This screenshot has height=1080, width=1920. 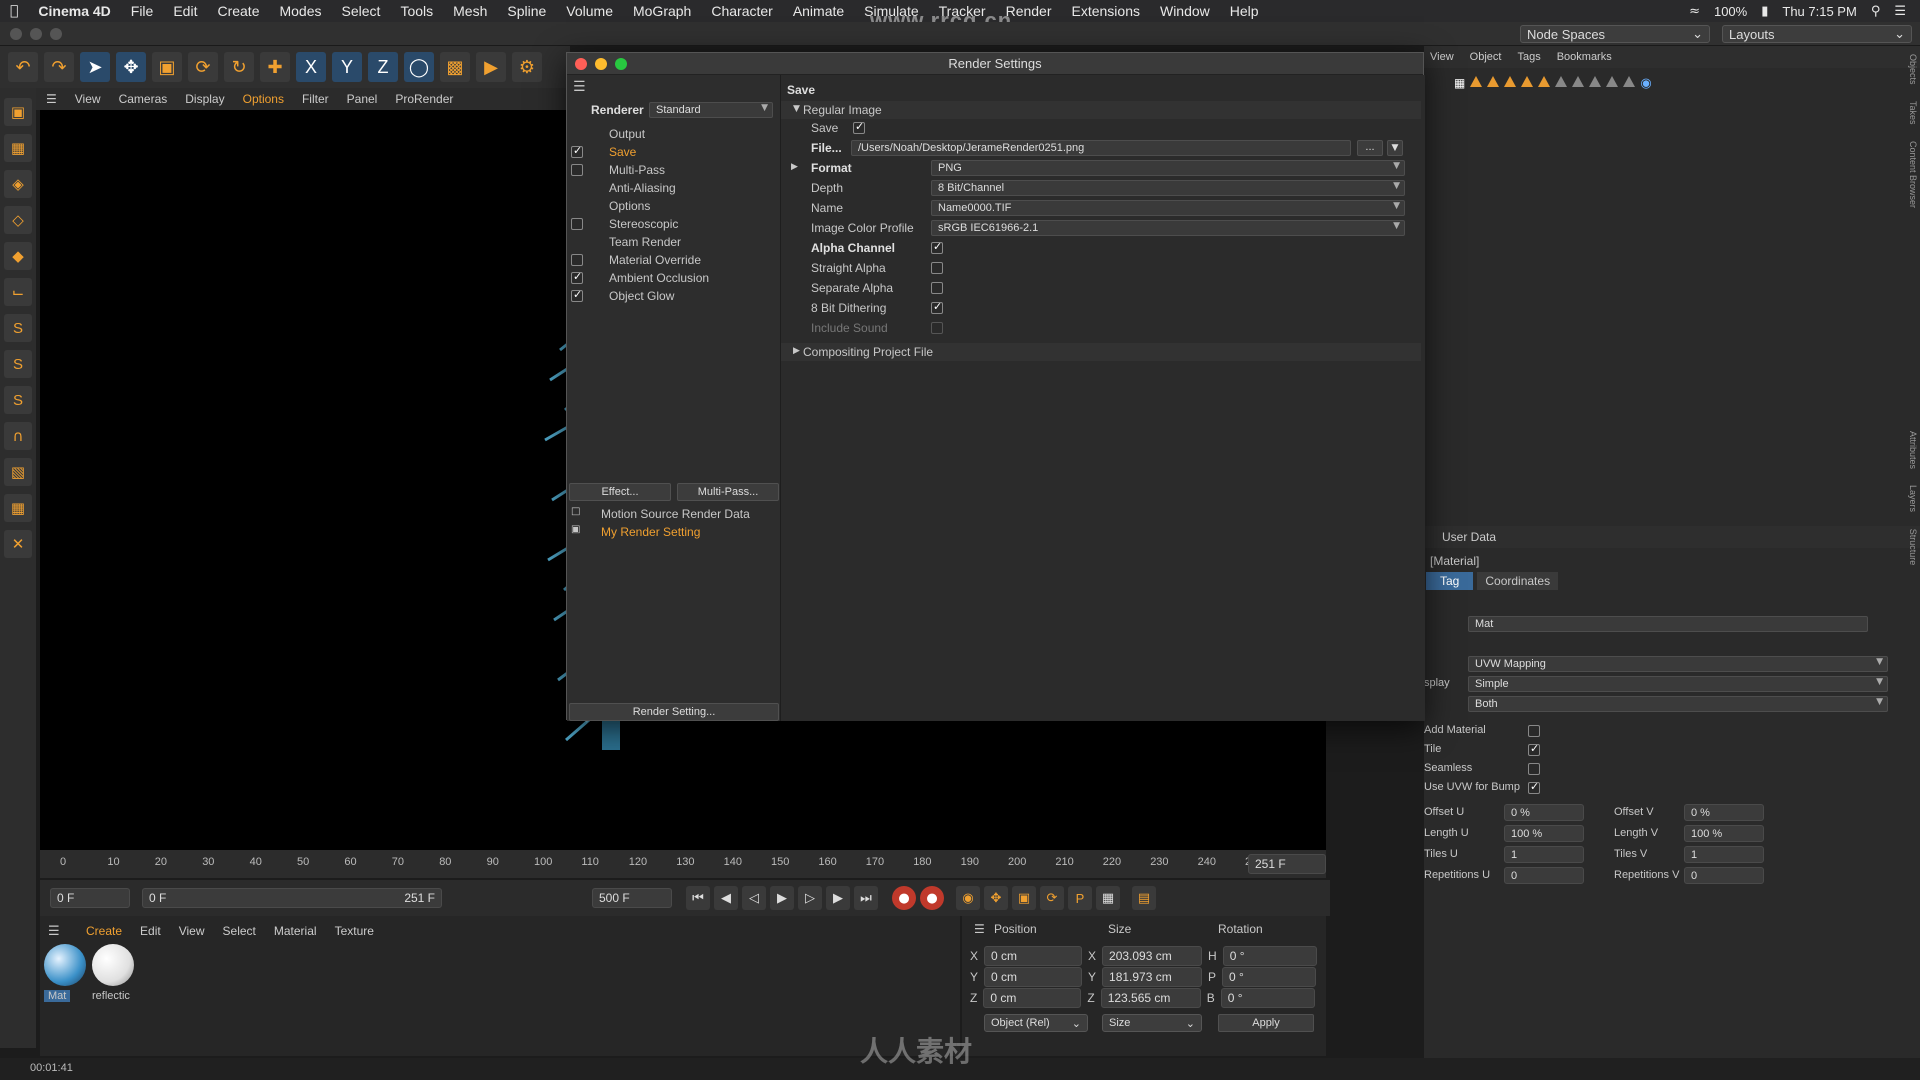 I want to click on workplane-icon: ▧, so click(x=18, y=472).